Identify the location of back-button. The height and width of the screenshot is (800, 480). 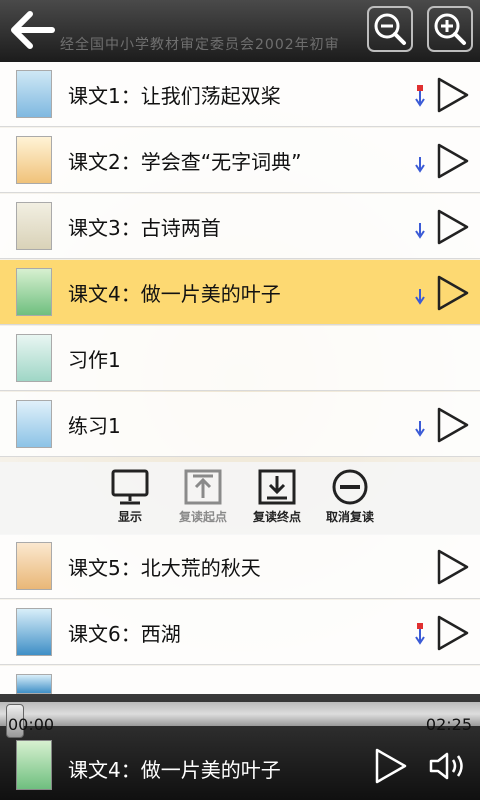
(32, 30).